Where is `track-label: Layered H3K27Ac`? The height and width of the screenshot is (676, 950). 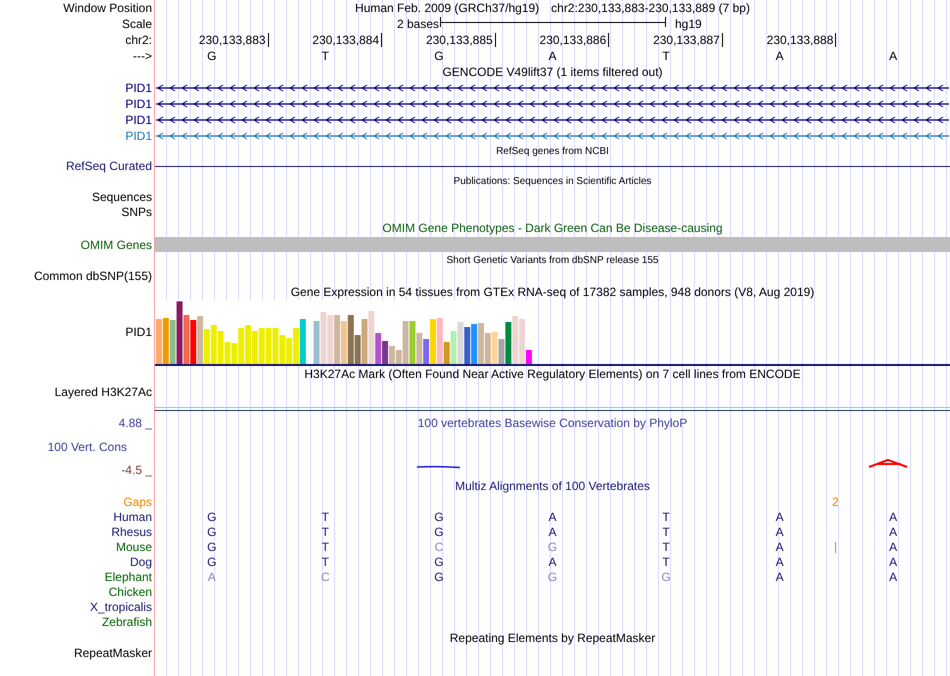
track-label: Layered H3K27Ac is located at coordinates (103, 392).